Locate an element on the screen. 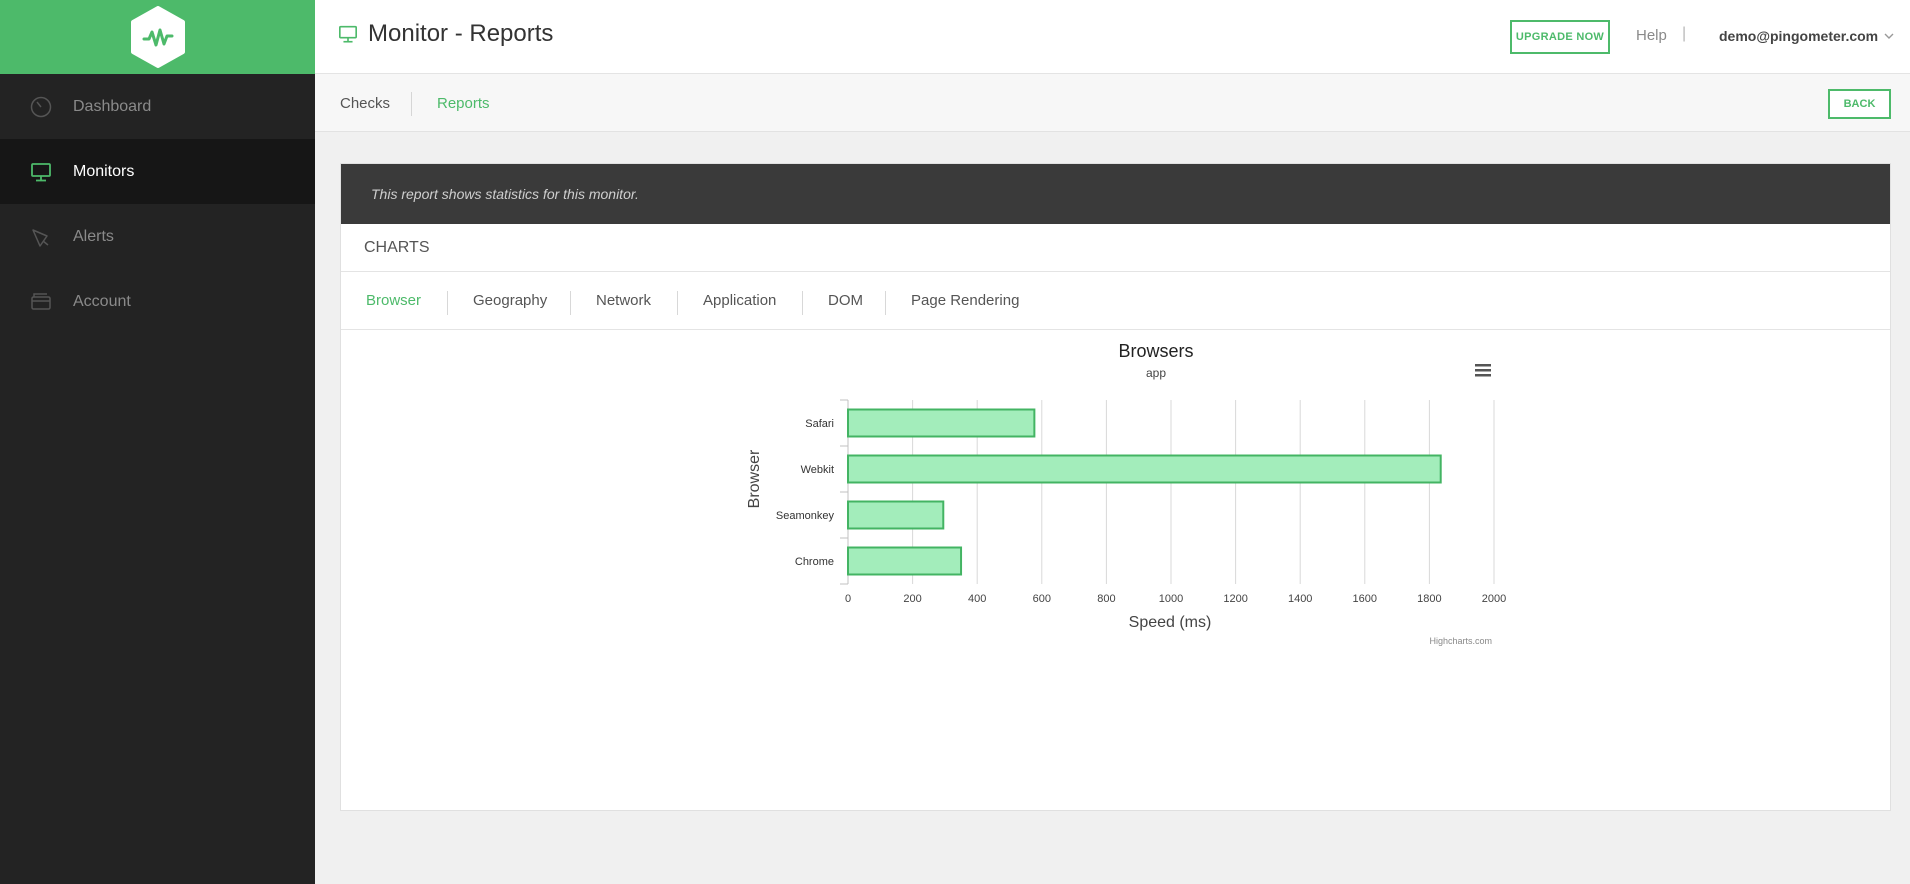 The width and height of the screenshot is (1910, 884). upgrade-now-button: UPGRADE NOW is located at coordinates (1560, 37).